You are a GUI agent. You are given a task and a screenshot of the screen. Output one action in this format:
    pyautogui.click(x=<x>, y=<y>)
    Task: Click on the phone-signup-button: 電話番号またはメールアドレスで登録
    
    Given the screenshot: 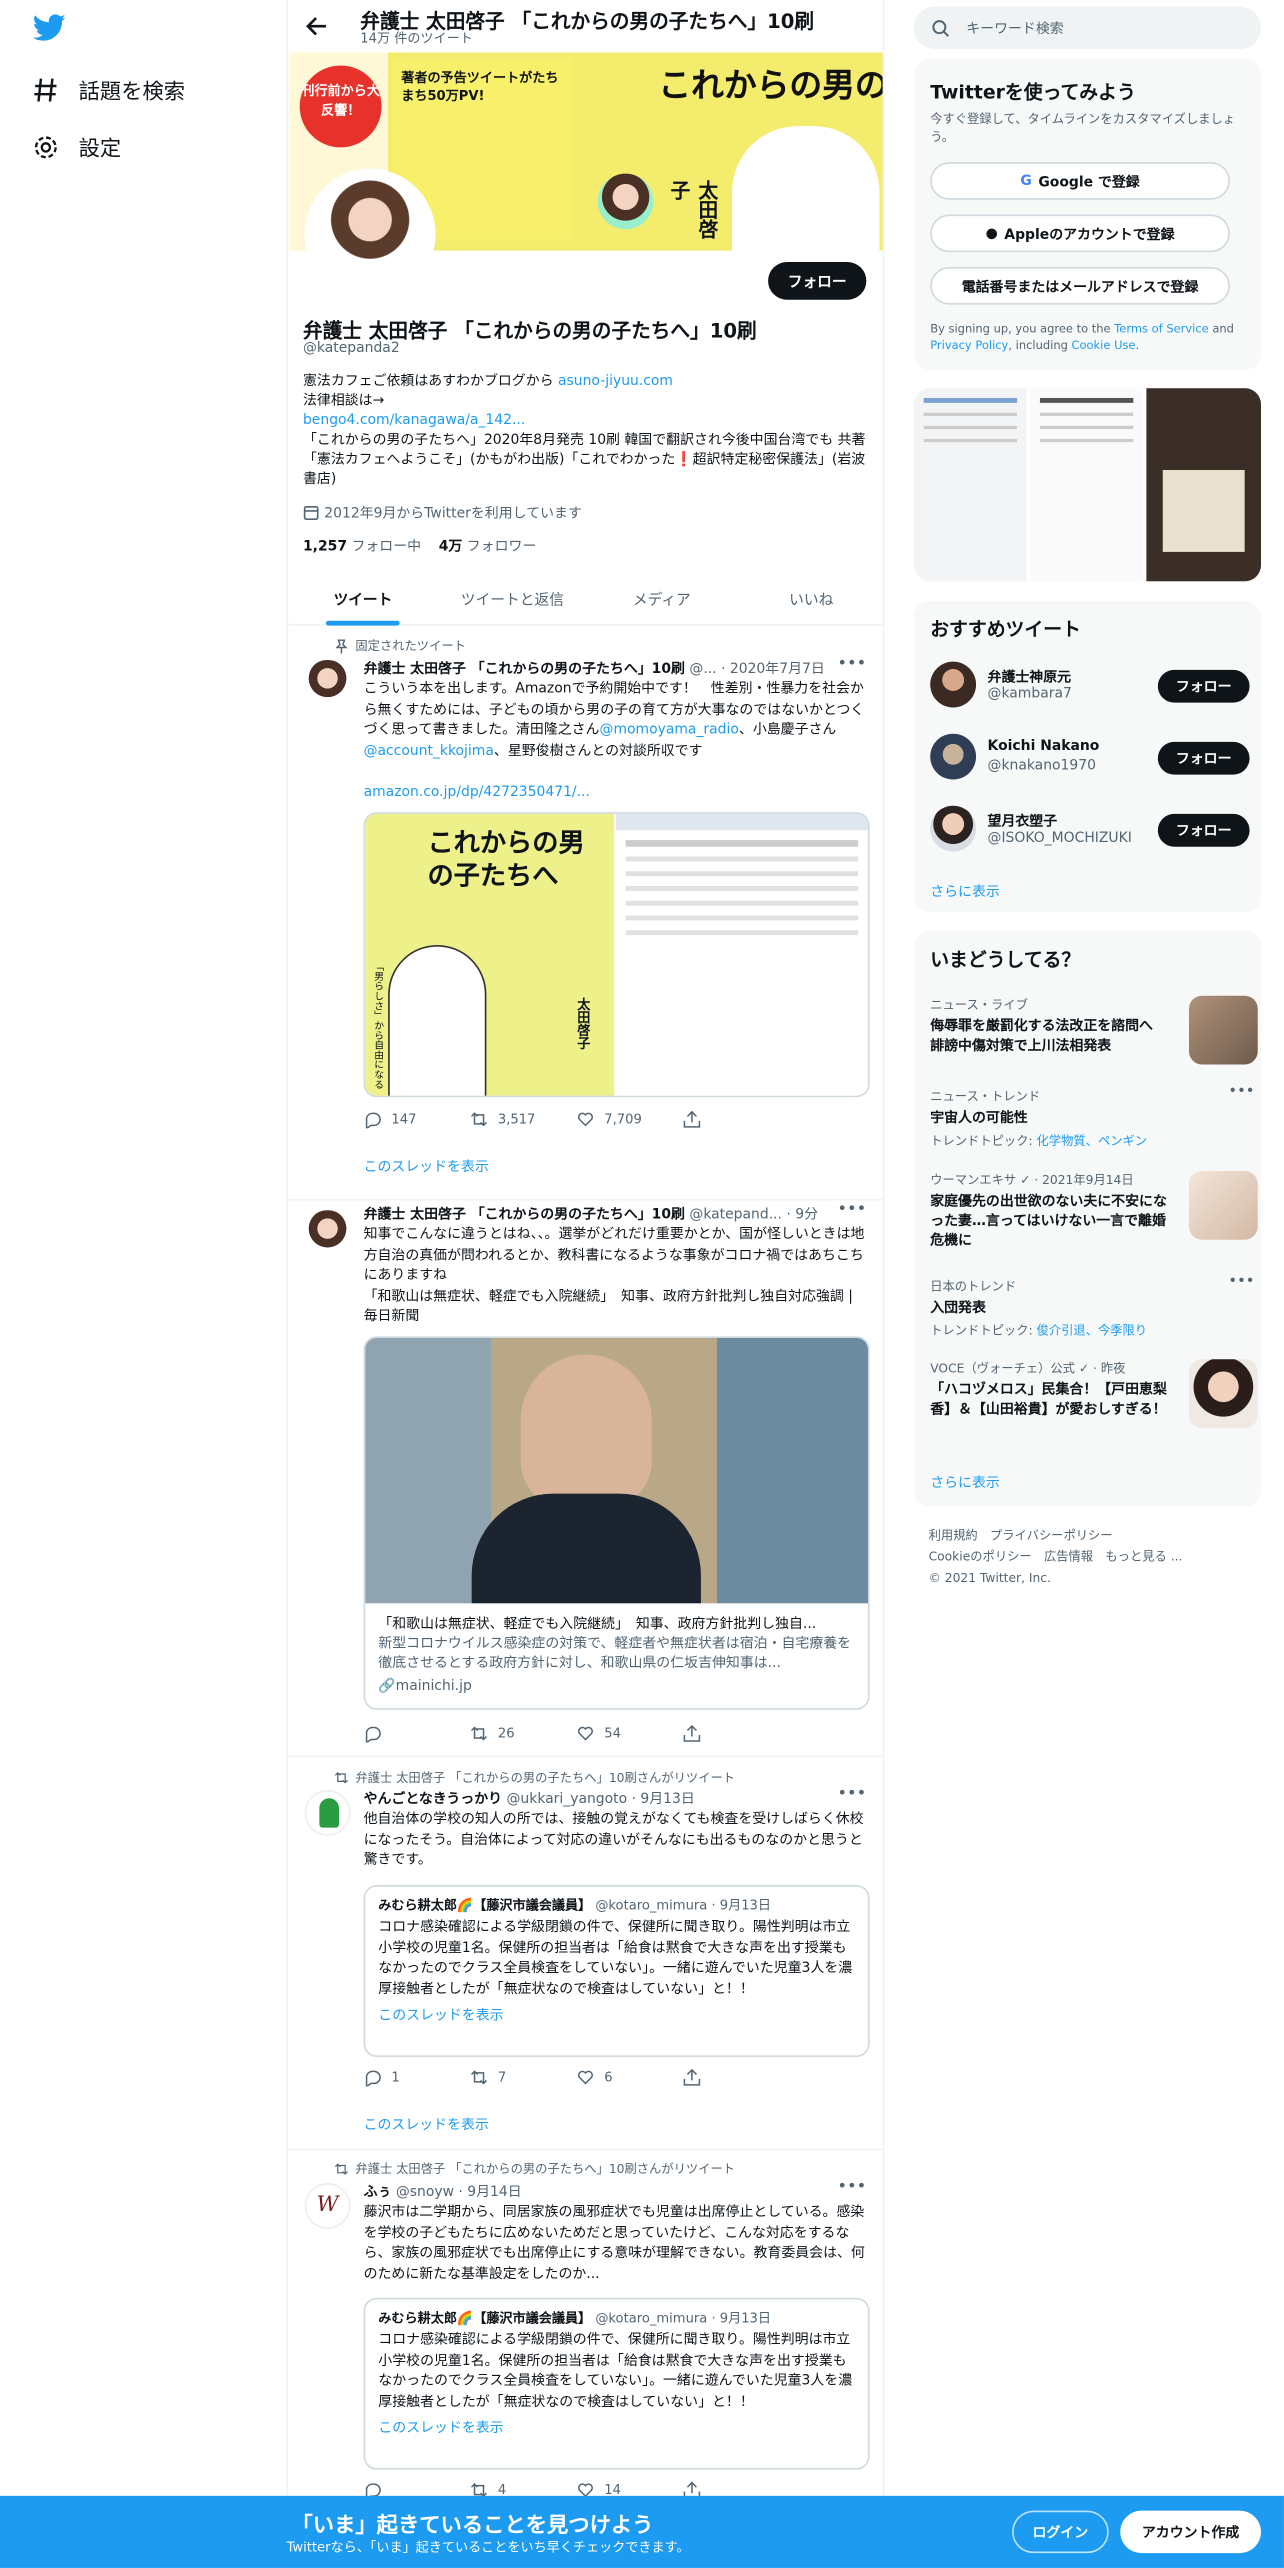 What is the action you would take?
    pyautogui.click(x=1080, y=285)
    